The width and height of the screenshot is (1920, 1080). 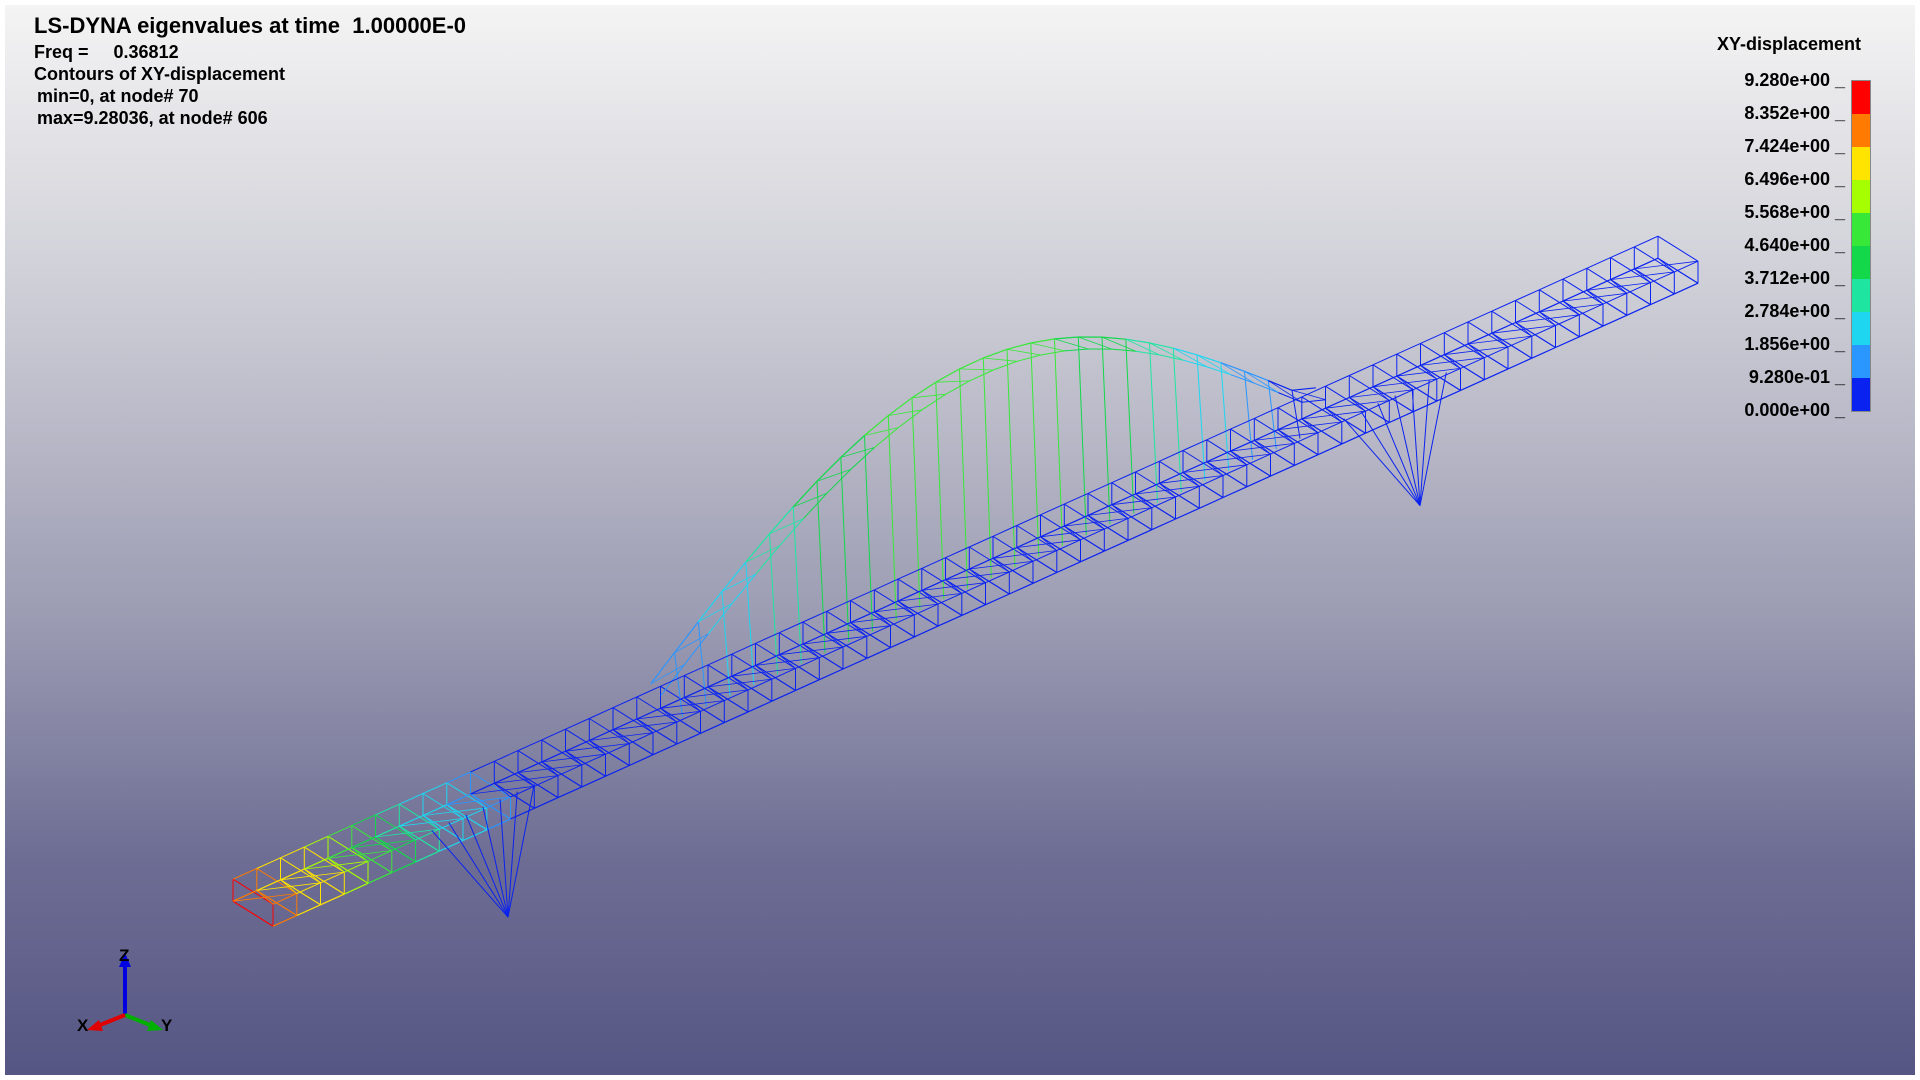 I want to click on legend-label: 3.712e+00 _, so click(x=1794, y=278).